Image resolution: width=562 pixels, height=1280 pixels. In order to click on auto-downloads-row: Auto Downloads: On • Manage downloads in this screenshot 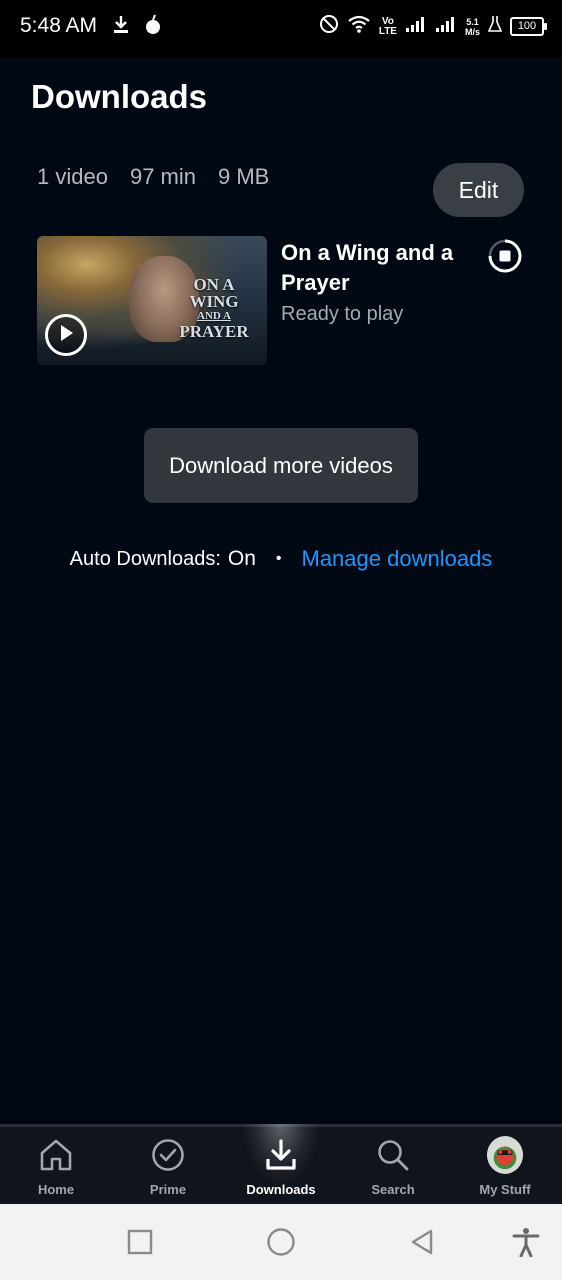, I will do `click(281, 559)`.